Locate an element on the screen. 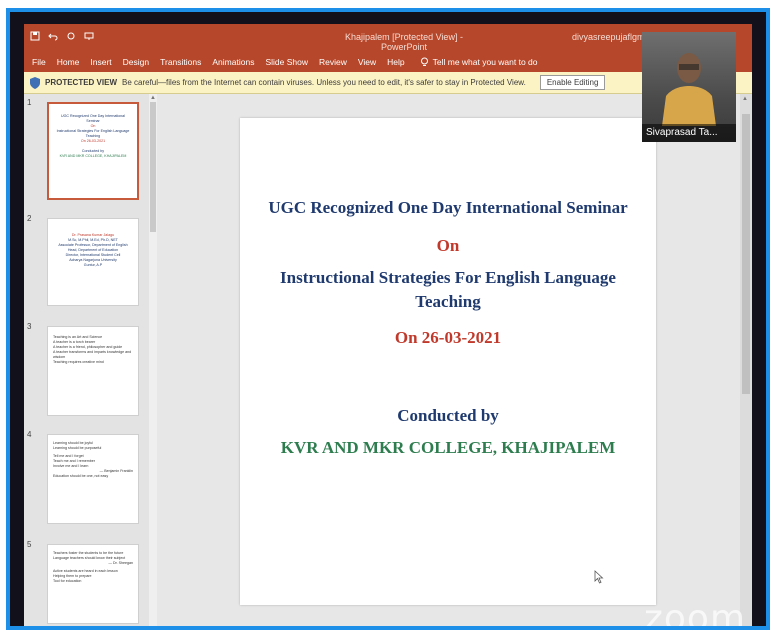 The image size is (778, 638). thumb-text: Learning should be purposeful is located at coordinates (77, 448).